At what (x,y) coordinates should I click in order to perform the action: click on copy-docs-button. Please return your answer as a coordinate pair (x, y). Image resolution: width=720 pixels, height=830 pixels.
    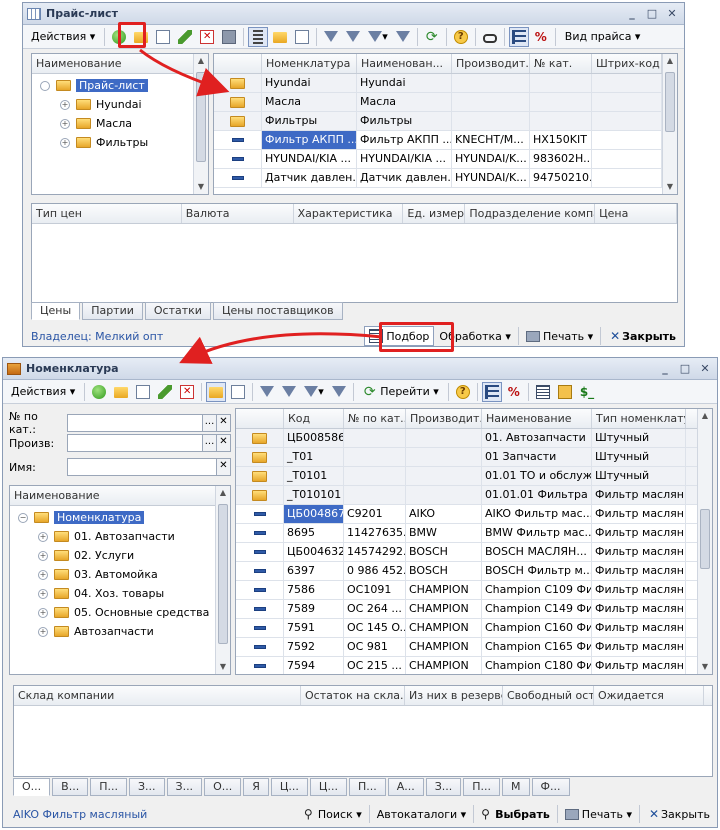
    Looking at the image, I should click on (565, 392).